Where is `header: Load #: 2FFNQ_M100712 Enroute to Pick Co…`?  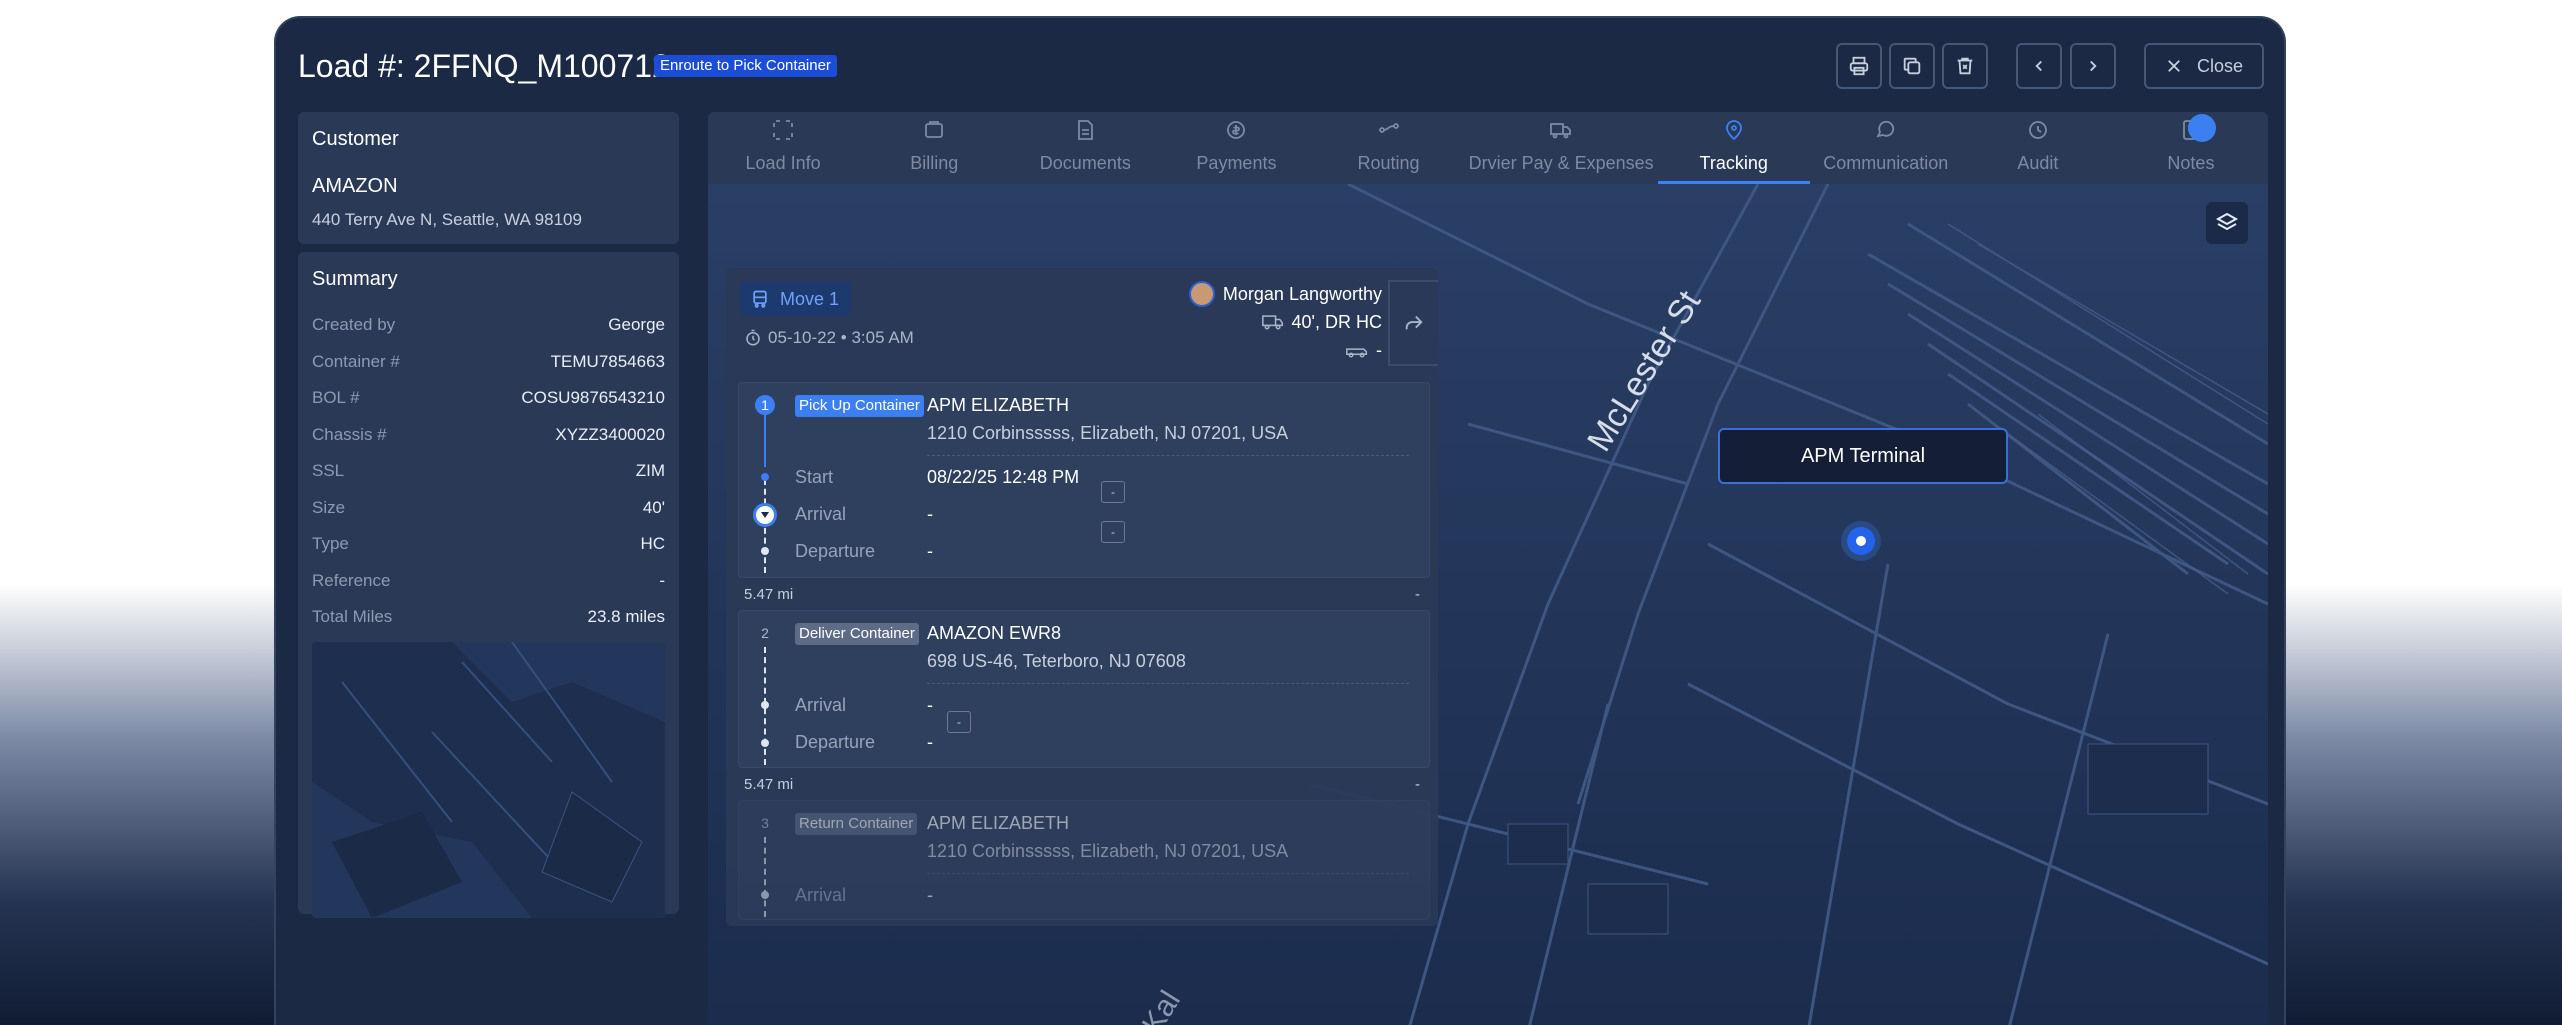 header: Load #: 2FFNQ_M100712 Enroute to Pick Co… is located at coordinates (1280, 66).